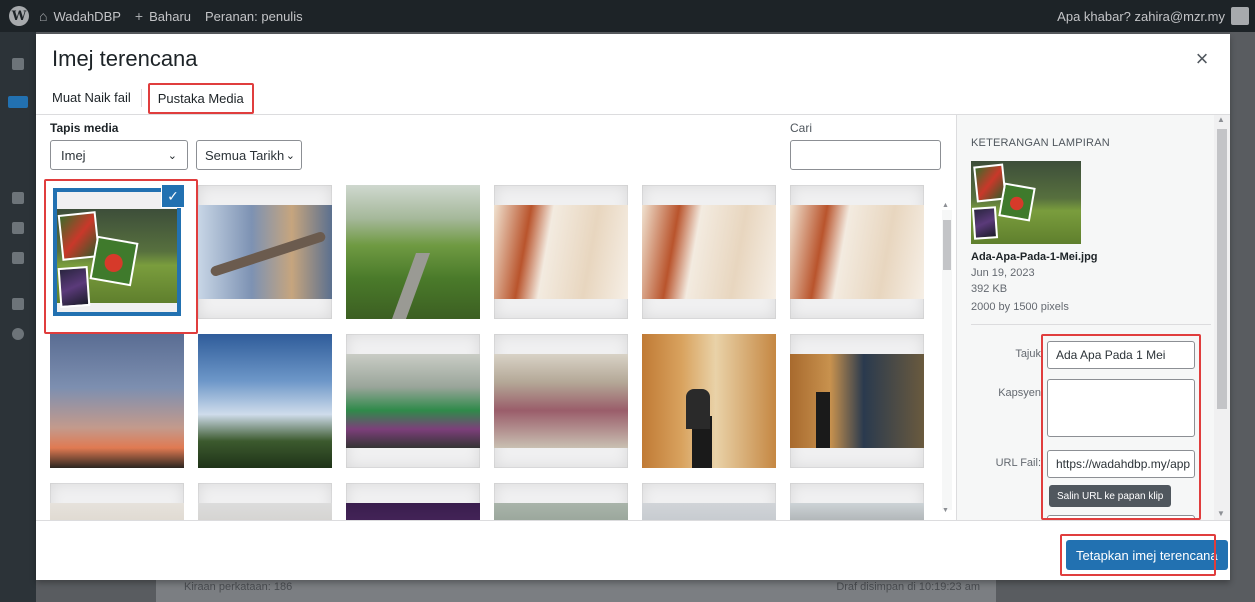 This screenshot has width=1255, height=602. What do you see at coordinates (1019, 393) in the screenshot?
I see `caption-label: Kapsyen` at bounding box center [1019, 393].